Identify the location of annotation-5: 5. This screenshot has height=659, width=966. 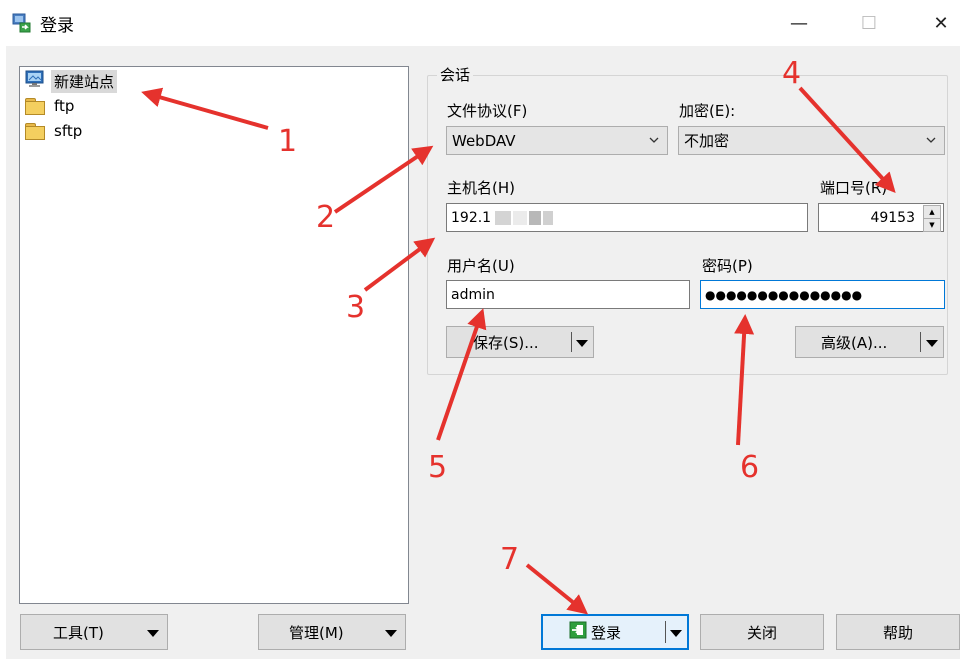
(438, 467).